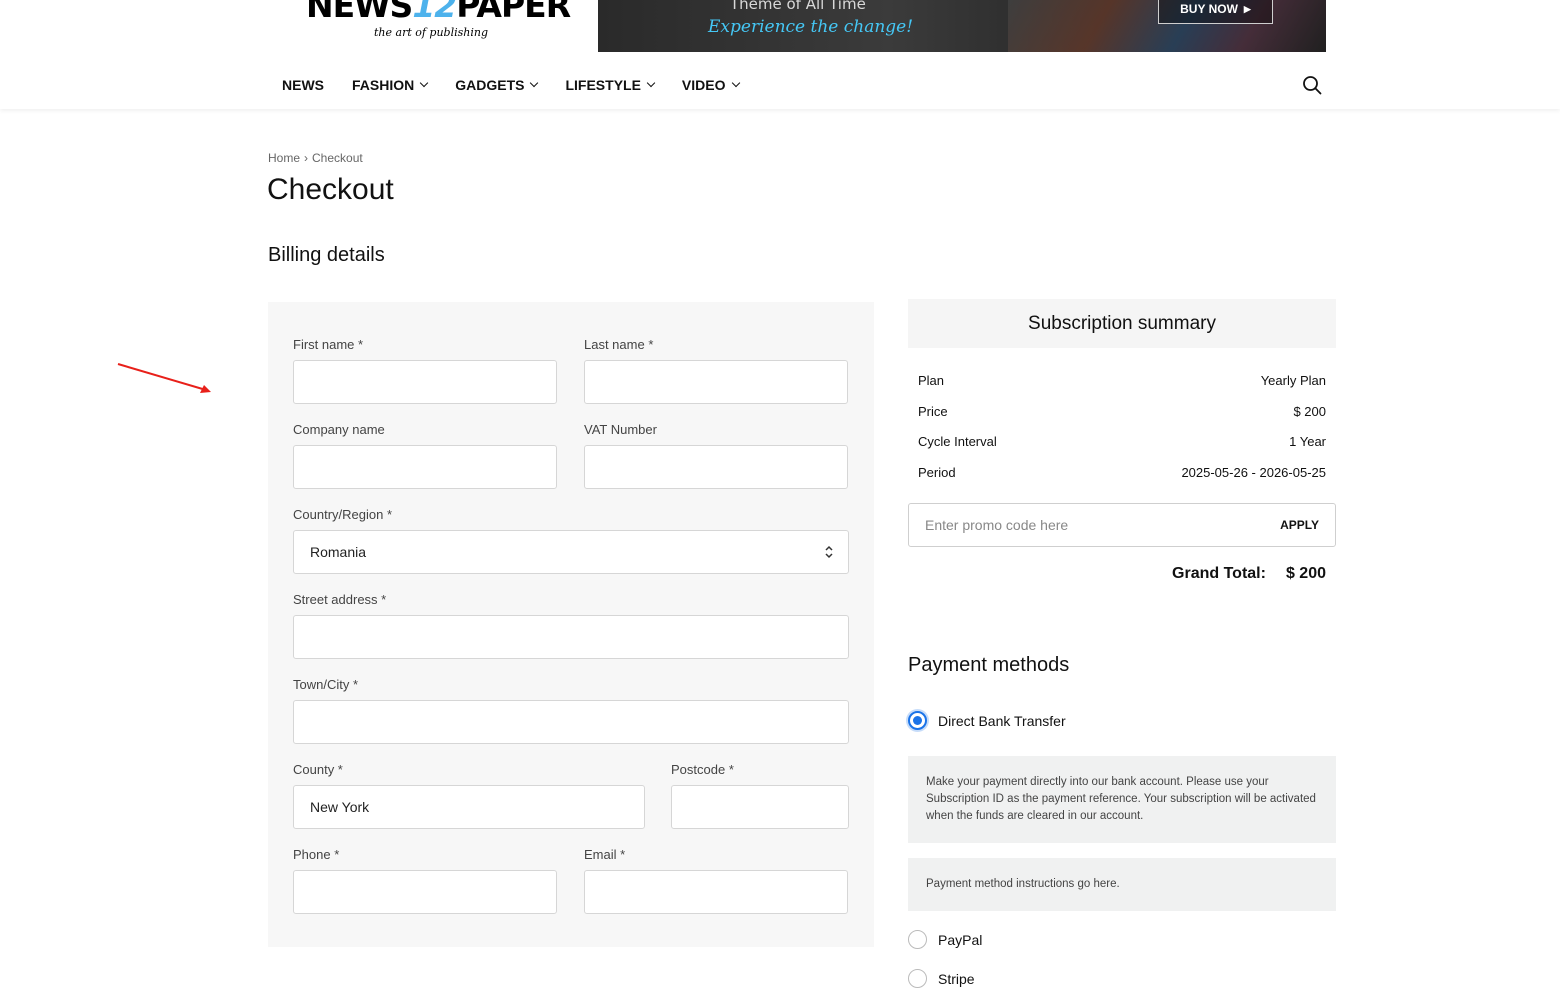 This screenshot has width=1560, height=996. Describe the element at coordinates (383, 85) in the screenshot. I see `nav-item-label: FASHION` at that location.